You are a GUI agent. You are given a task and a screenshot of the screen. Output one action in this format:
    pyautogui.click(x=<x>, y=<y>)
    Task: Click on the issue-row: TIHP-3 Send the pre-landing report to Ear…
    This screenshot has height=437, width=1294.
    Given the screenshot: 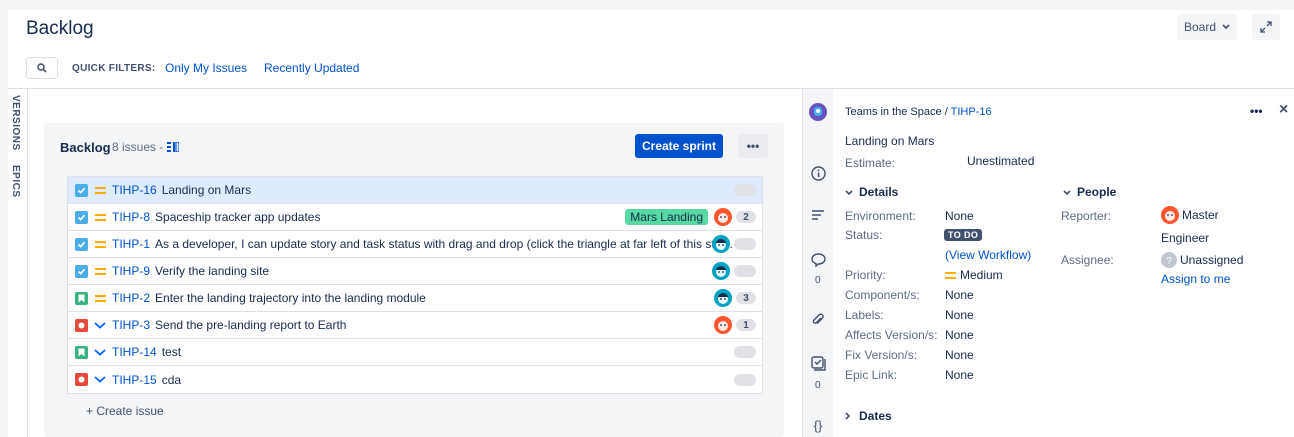 What is the action you would take?
    pyautogui.click(x=415, y=325)
    